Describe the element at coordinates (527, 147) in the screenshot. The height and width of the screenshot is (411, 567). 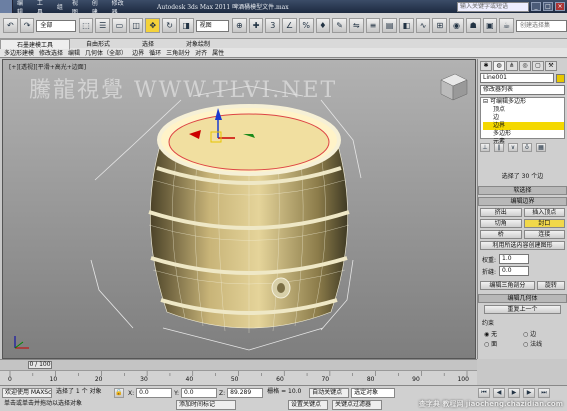
I see `remove-modifier-icon: ō` at that location.